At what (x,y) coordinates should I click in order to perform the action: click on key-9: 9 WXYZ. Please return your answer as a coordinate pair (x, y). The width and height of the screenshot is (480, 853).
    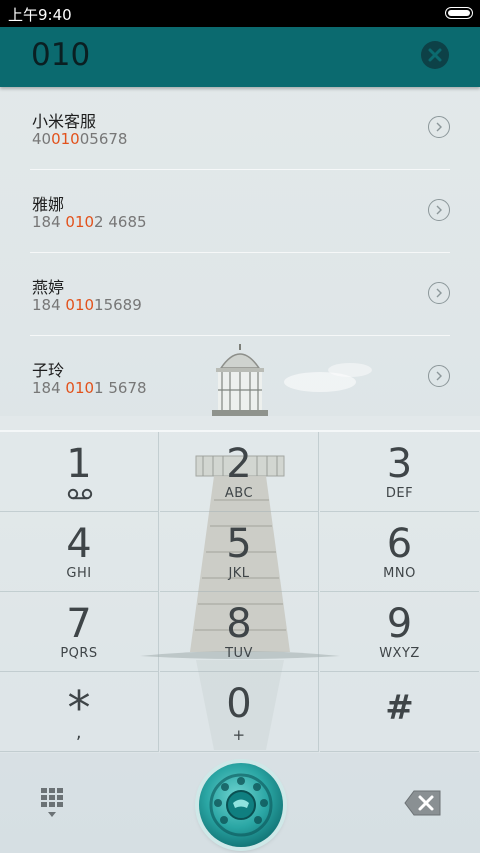
    Looking at the image, I should click on (399, 632).